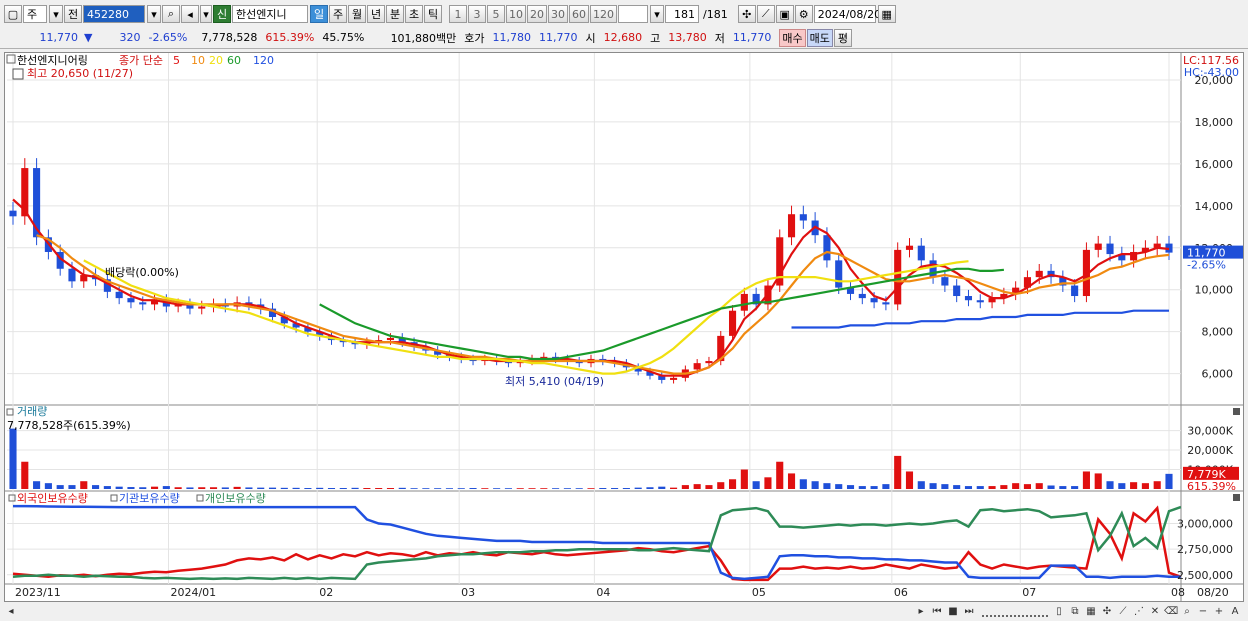 The height and width of the screenshot is (621, 1248). What do you see at coordinates (171, 14) in the screenshot?
I see `search-icon: ⌕` at bounding box center [171, 14].